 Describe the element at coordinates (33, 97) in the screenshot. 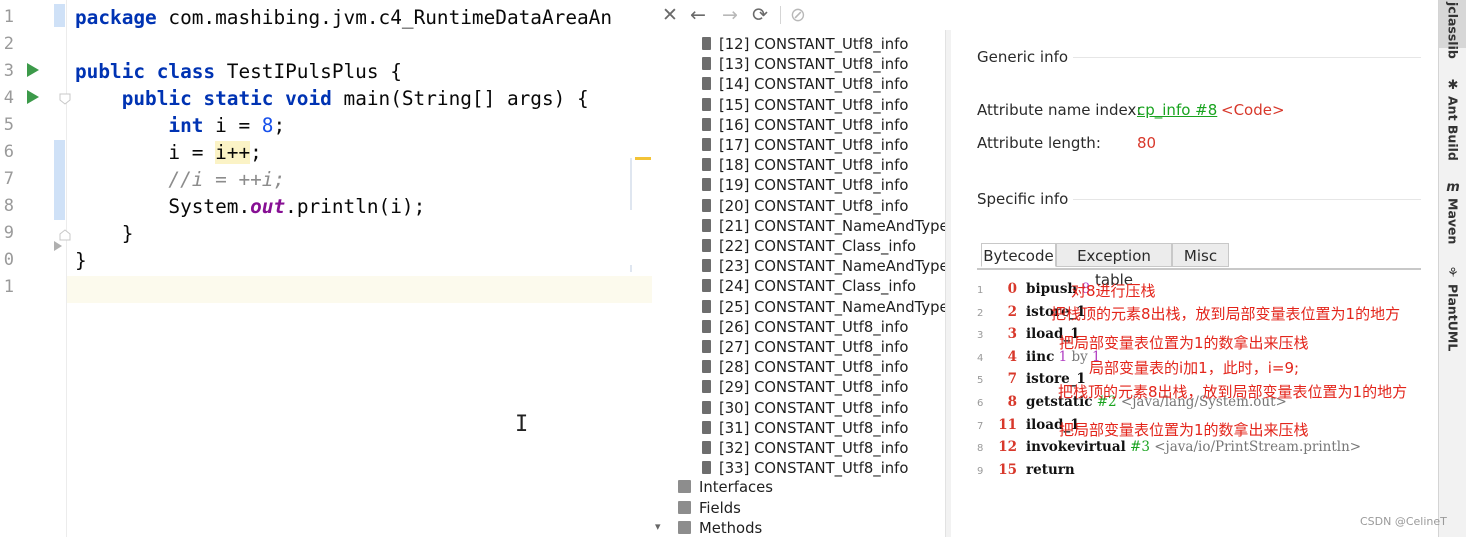

I see `run-main-icon` at that location.